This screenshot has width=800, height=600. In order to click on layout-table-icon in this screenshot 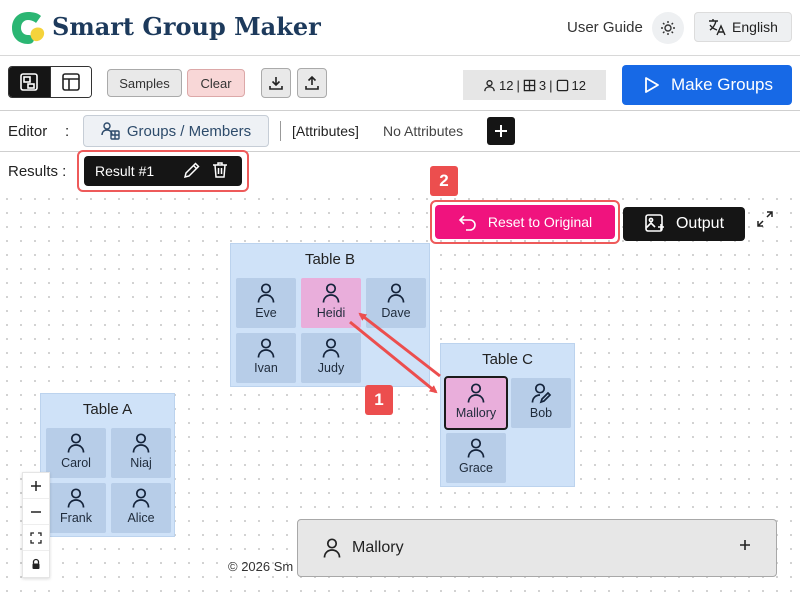, I will do `click(71, 82)`.